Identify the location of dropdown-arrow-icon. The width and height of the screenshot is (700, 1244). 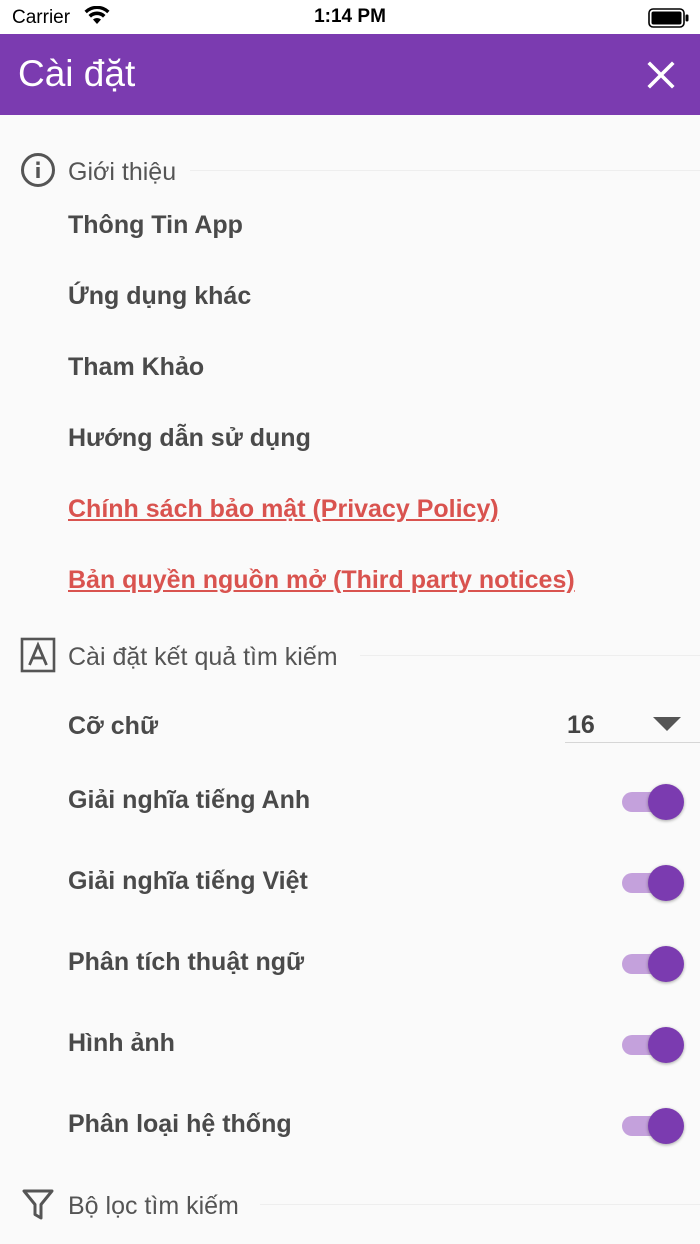
(667, 724).